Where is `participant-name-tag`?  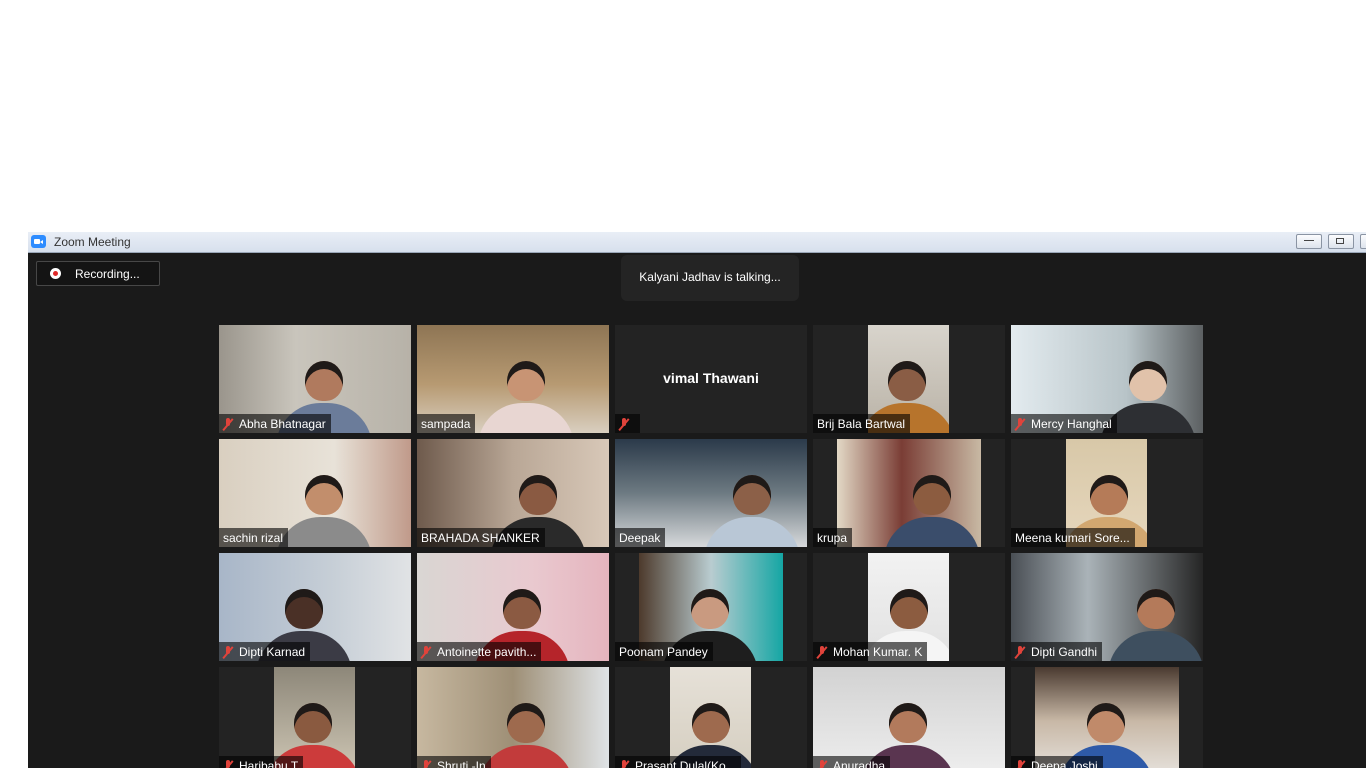
participant-name-tag is located at coordinates (627, 423).